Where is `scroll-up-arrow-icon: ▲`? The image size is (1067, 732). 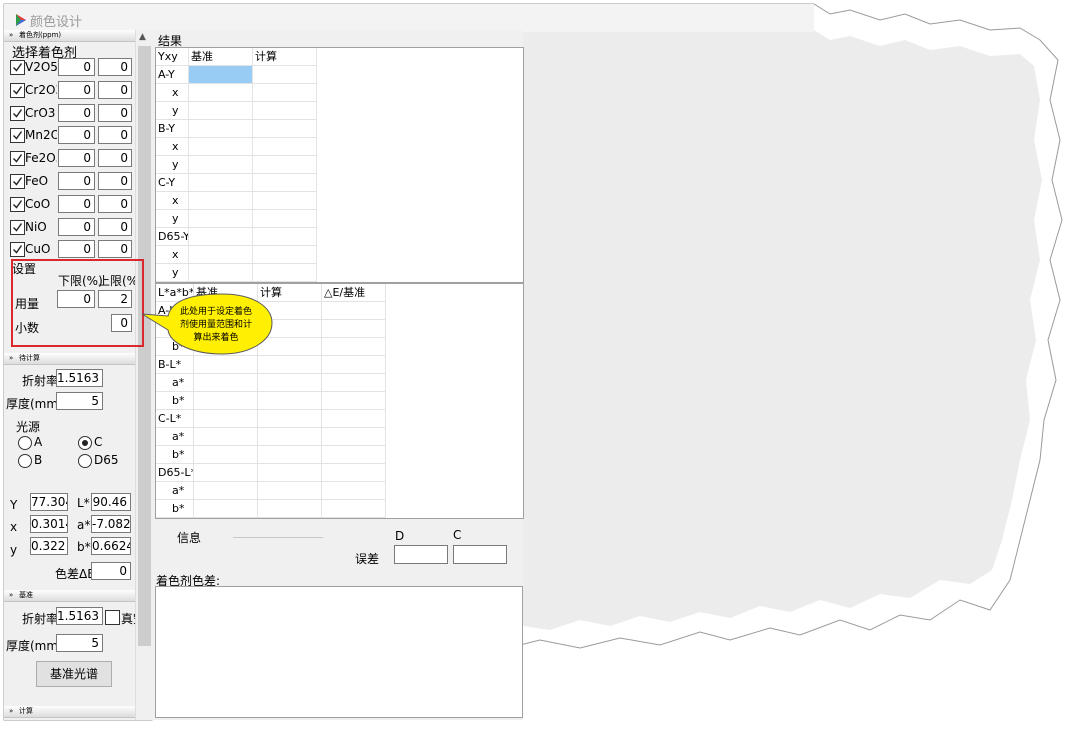 scroll-up-arrow-icon: ▲ is located at coordinates (142, 37).